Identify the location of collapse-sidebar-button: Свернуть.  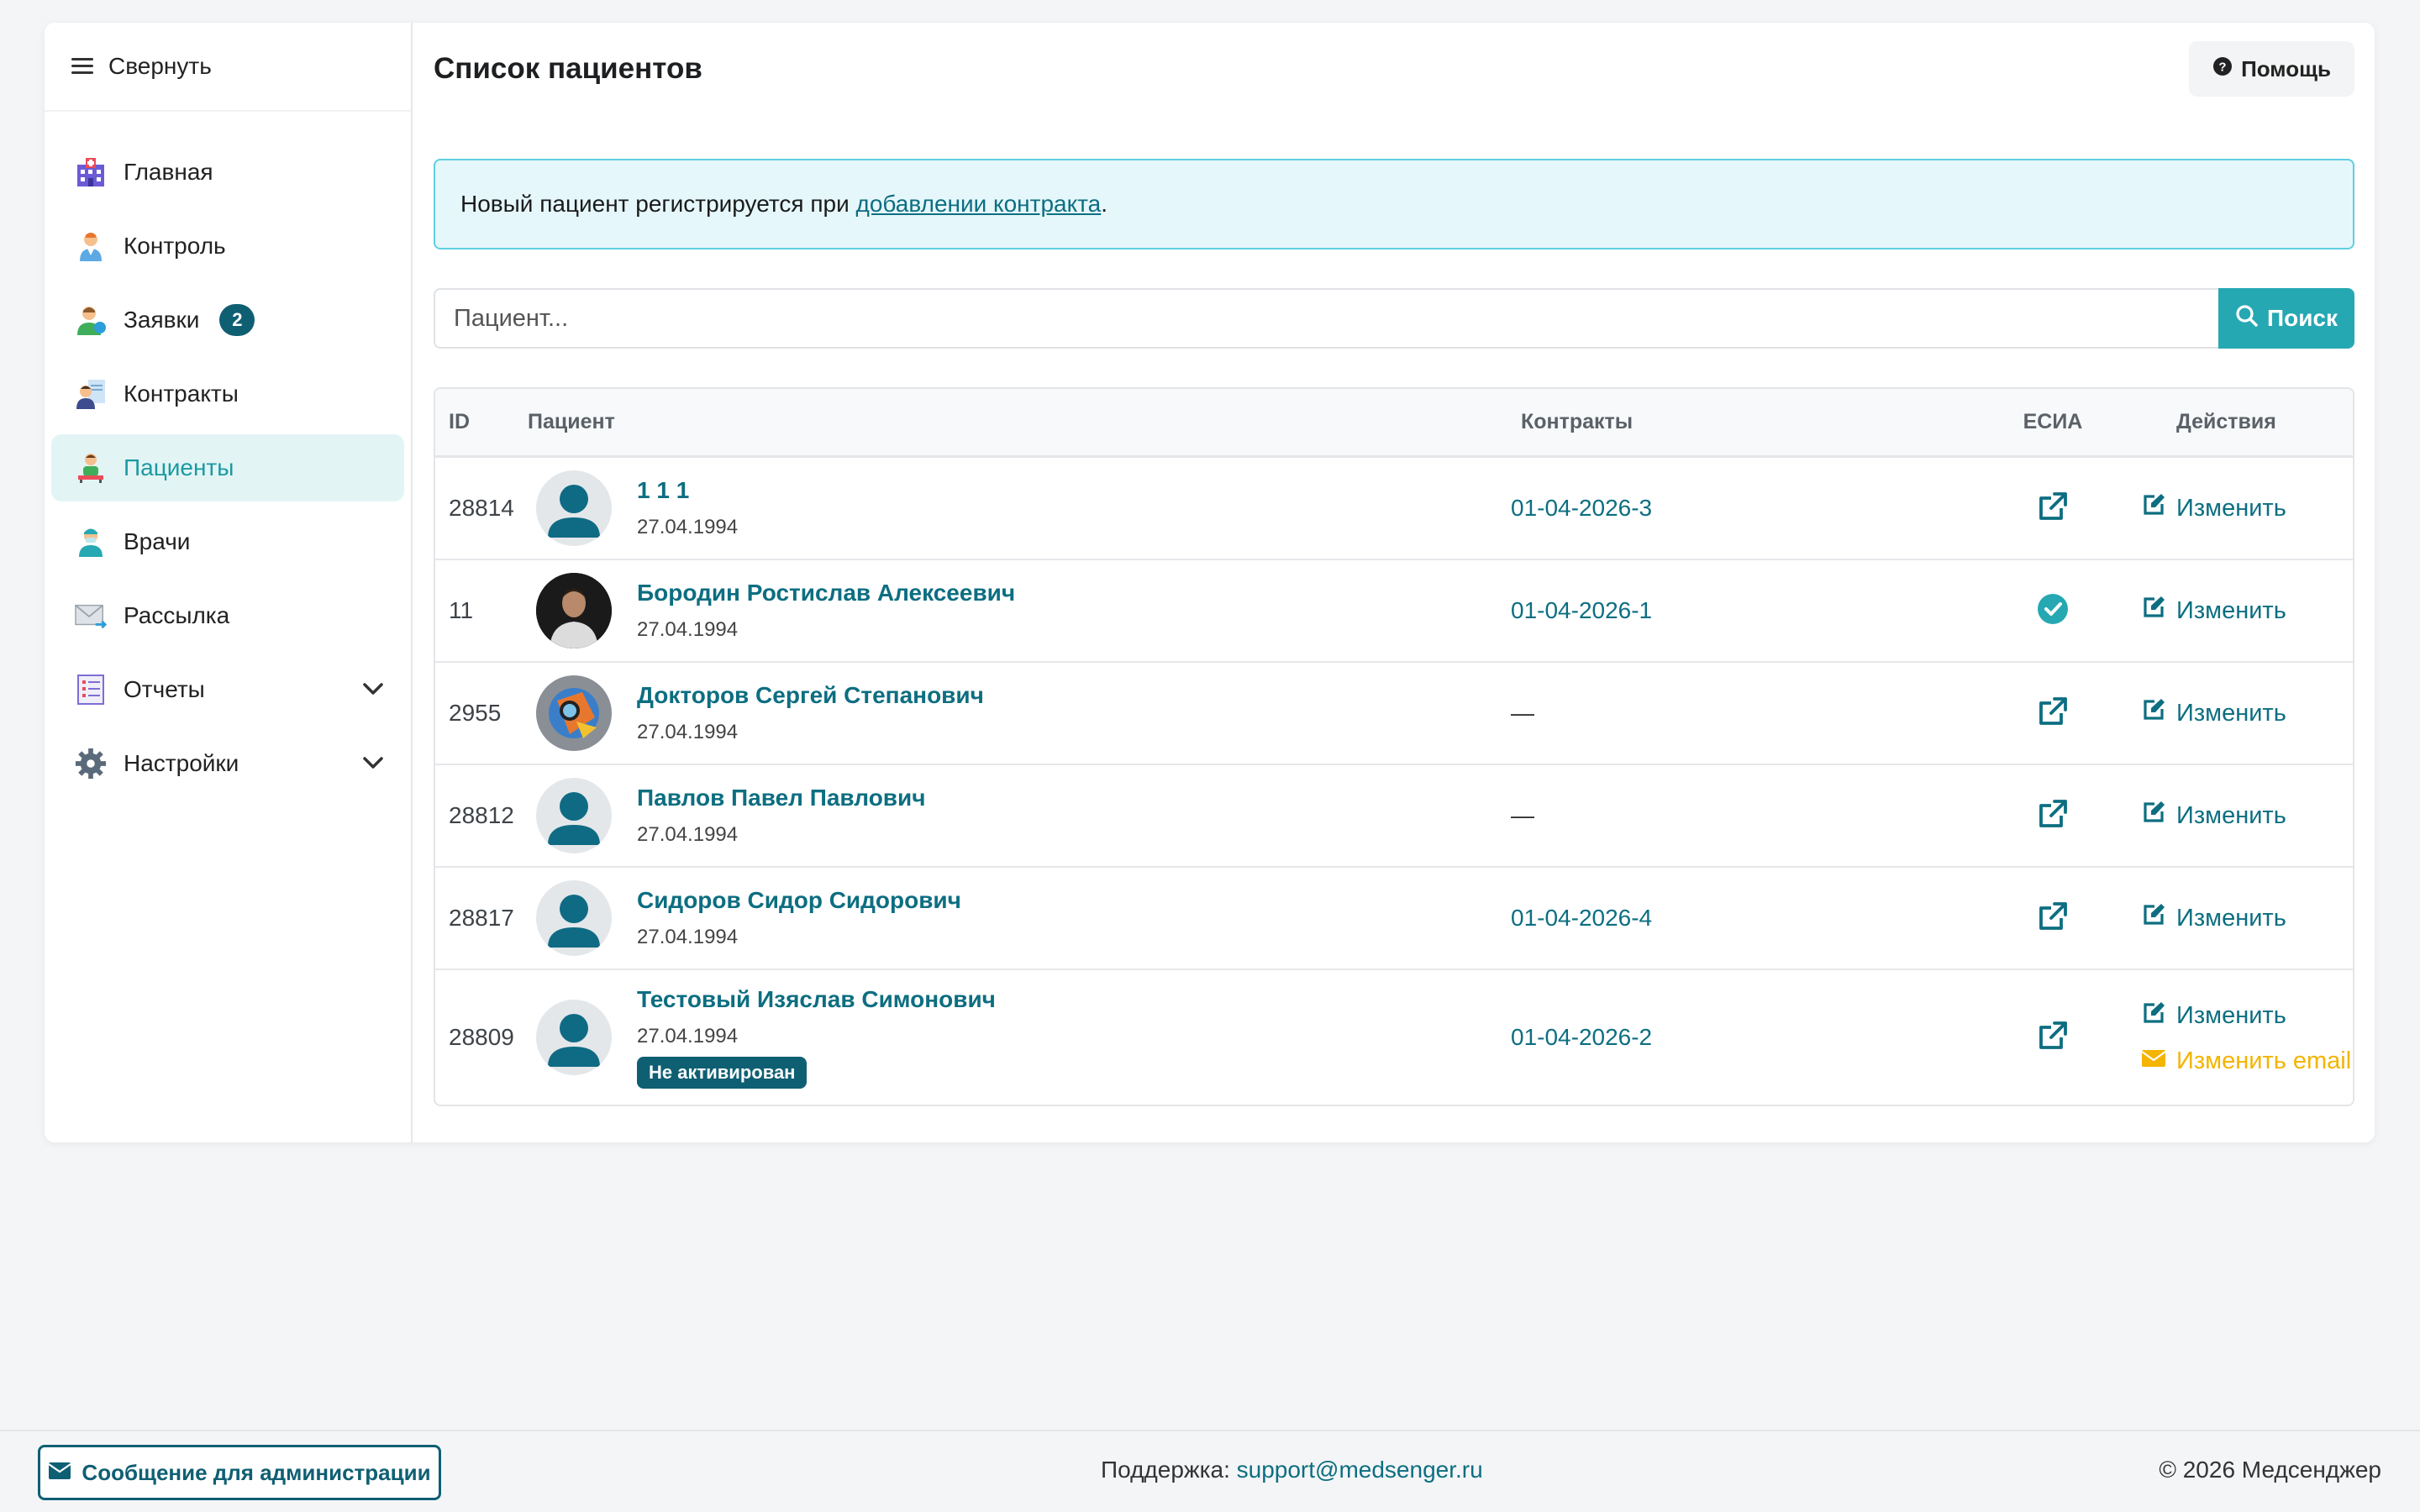
(228, 67).